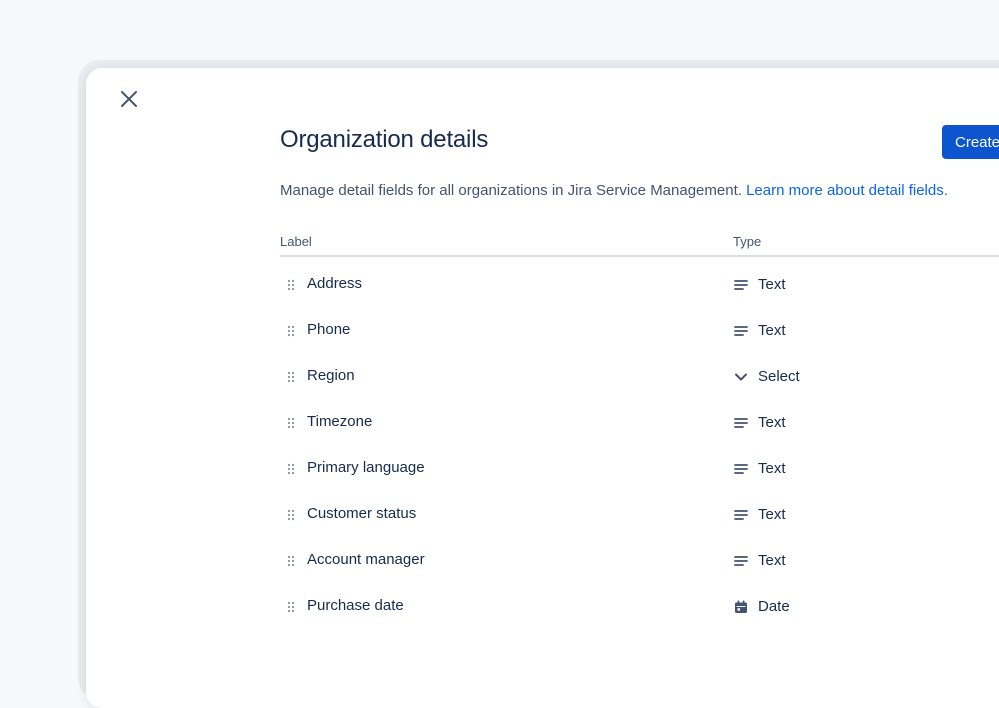 The image size is (999, 708). Describe the element at coordinates (747, 241) in the screenshot. I see `column-header-type: Type` at that location.